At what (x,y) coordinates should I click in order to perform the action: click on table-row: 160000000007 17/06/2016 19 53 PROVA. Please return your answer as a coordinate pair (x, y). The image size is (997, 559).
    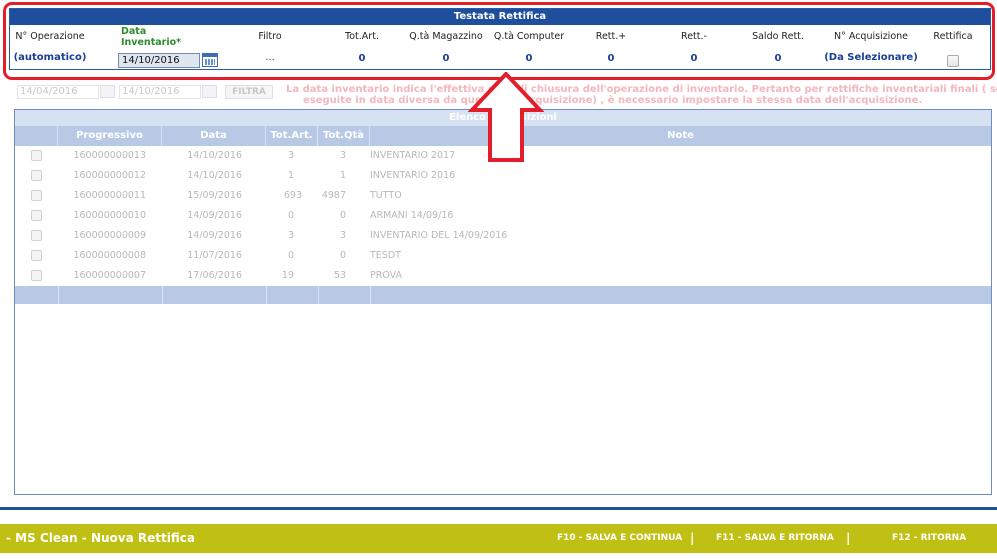
    Looking at the image, I should click on (503, 276).